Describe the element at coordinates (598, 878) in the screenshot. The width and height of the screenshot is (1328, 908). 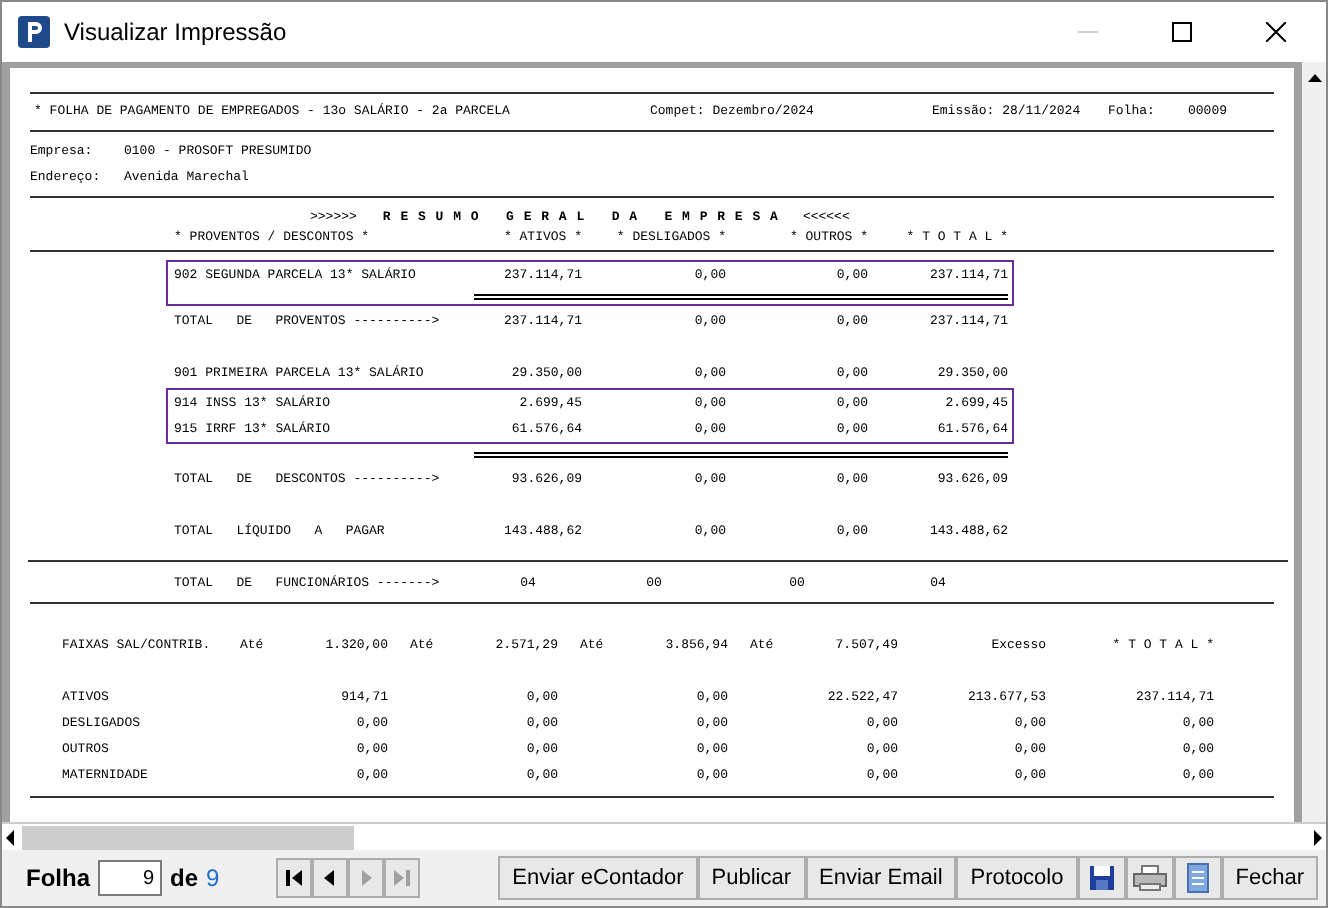
I see `toolbar-button: Enviar eContador` at that location.